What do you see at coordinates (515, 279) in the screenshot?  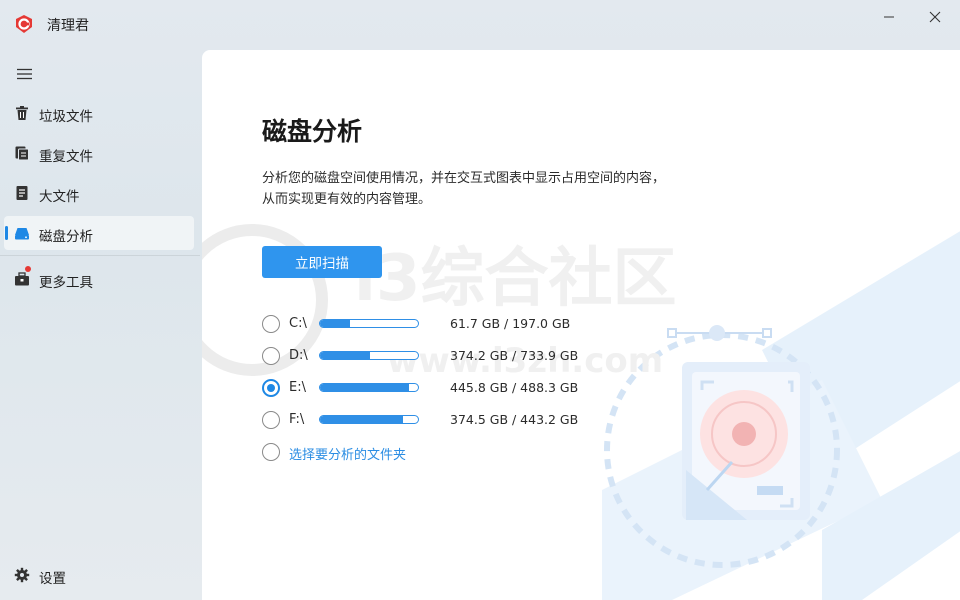 I see `watermark-text: i3综合社区` at bounding box center [515, 279].